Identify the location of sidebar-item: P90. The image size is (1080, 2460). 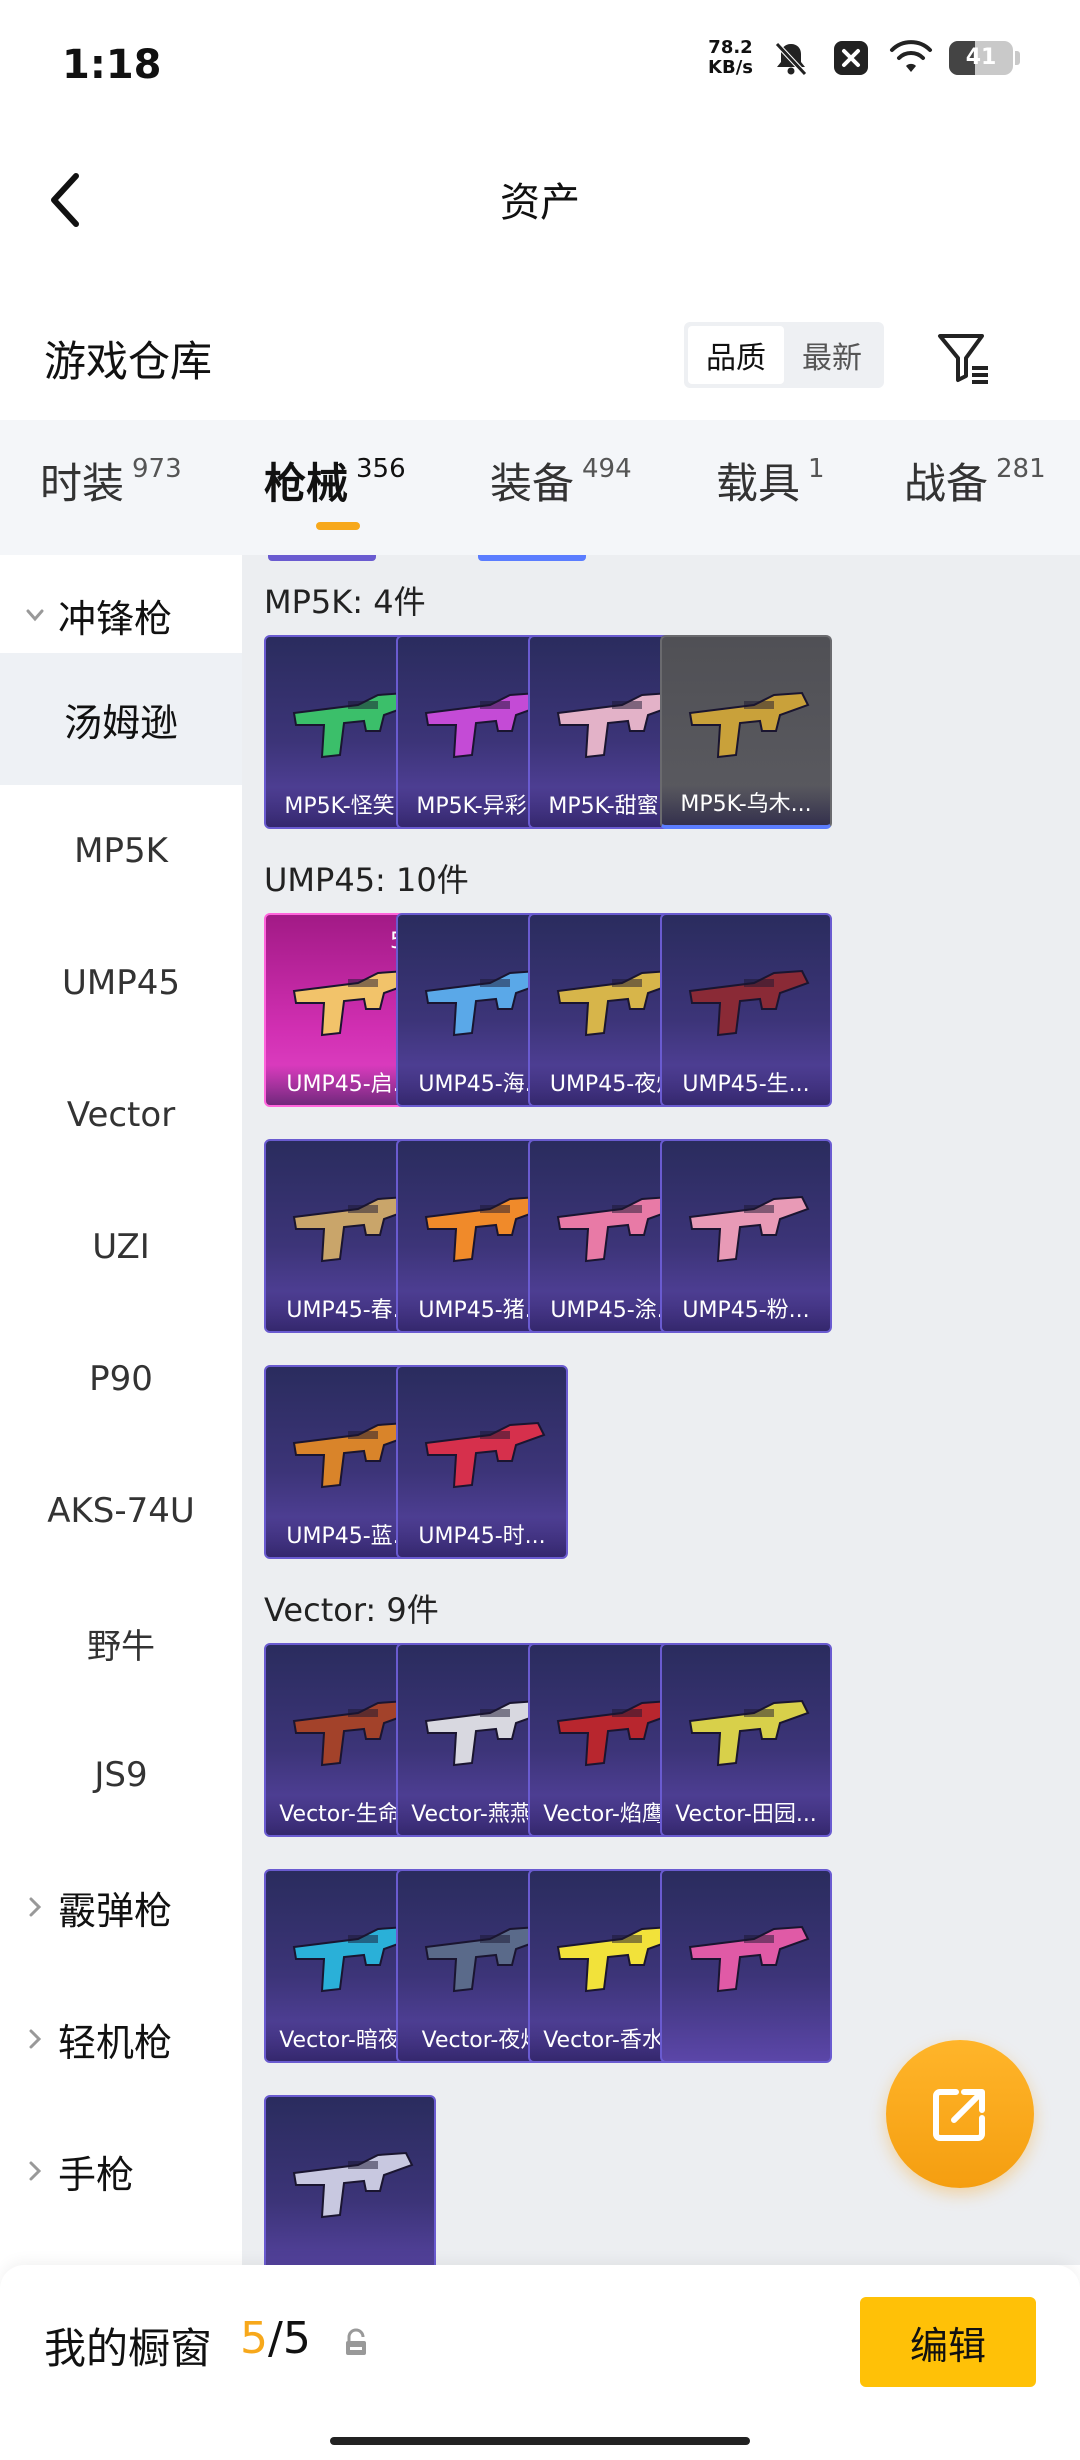
(121, 1379).